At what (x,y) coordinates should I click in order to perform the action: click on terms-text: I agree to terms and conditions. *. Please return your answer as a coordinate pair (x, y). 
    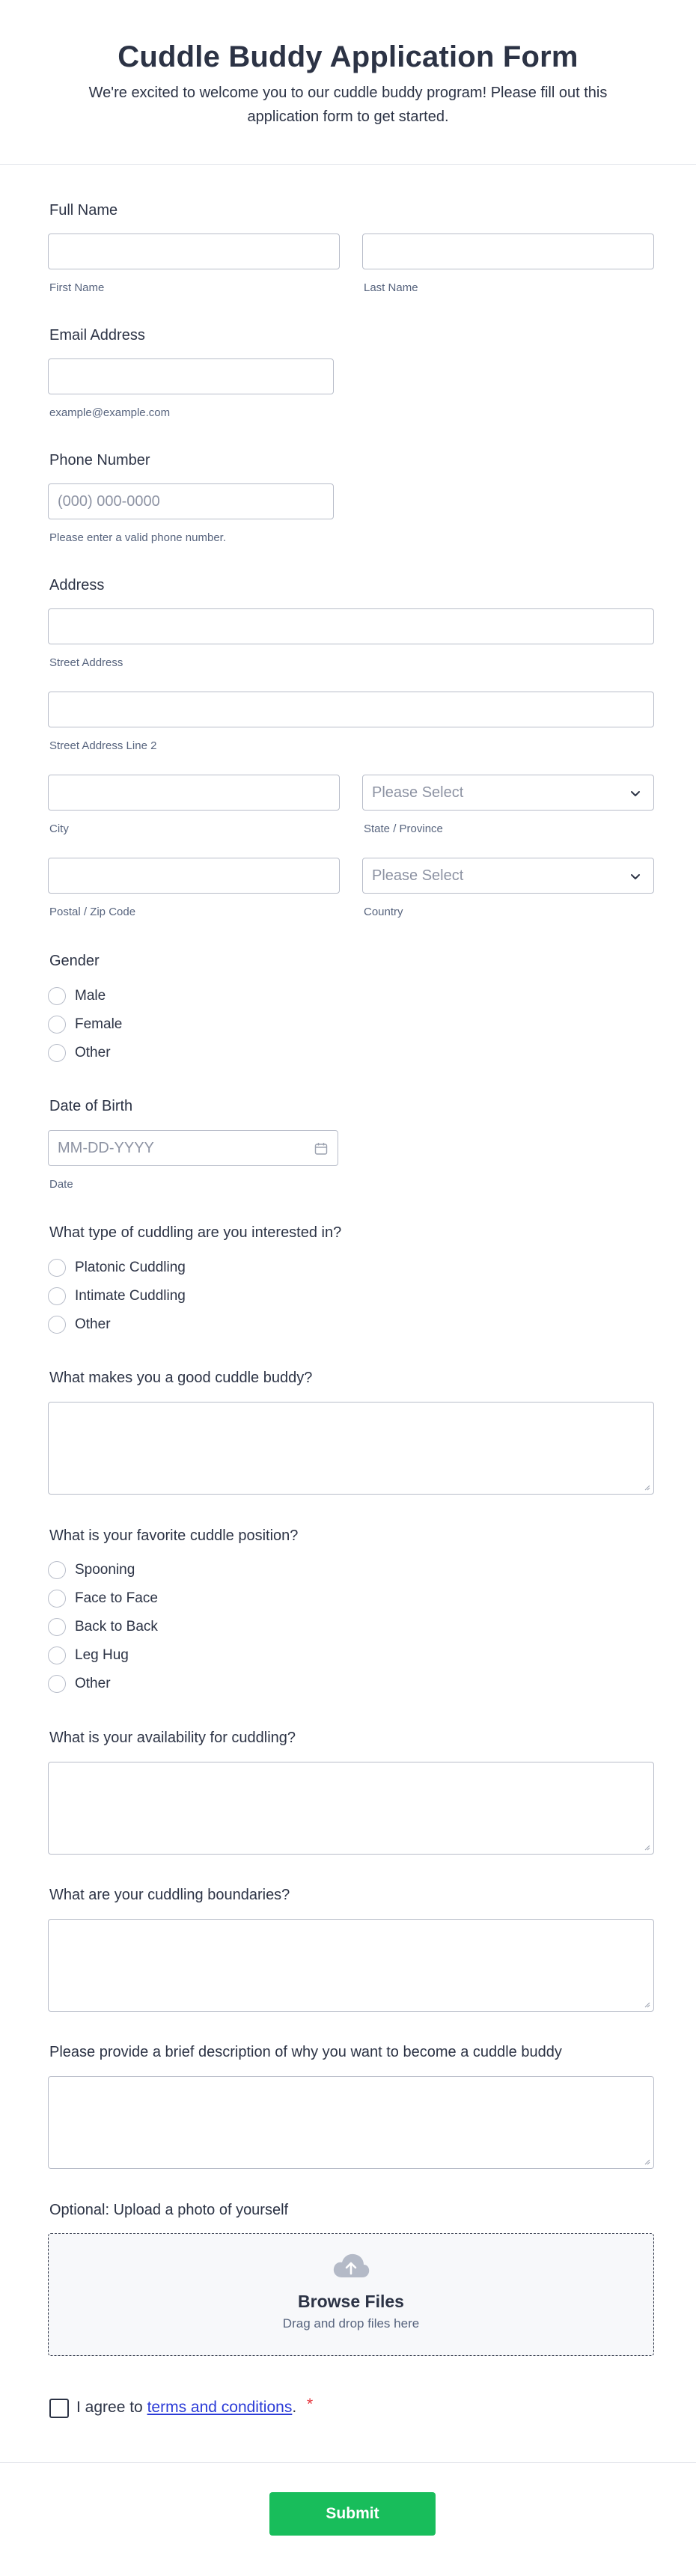
    Looking at the image, I should click on (195, 2406).